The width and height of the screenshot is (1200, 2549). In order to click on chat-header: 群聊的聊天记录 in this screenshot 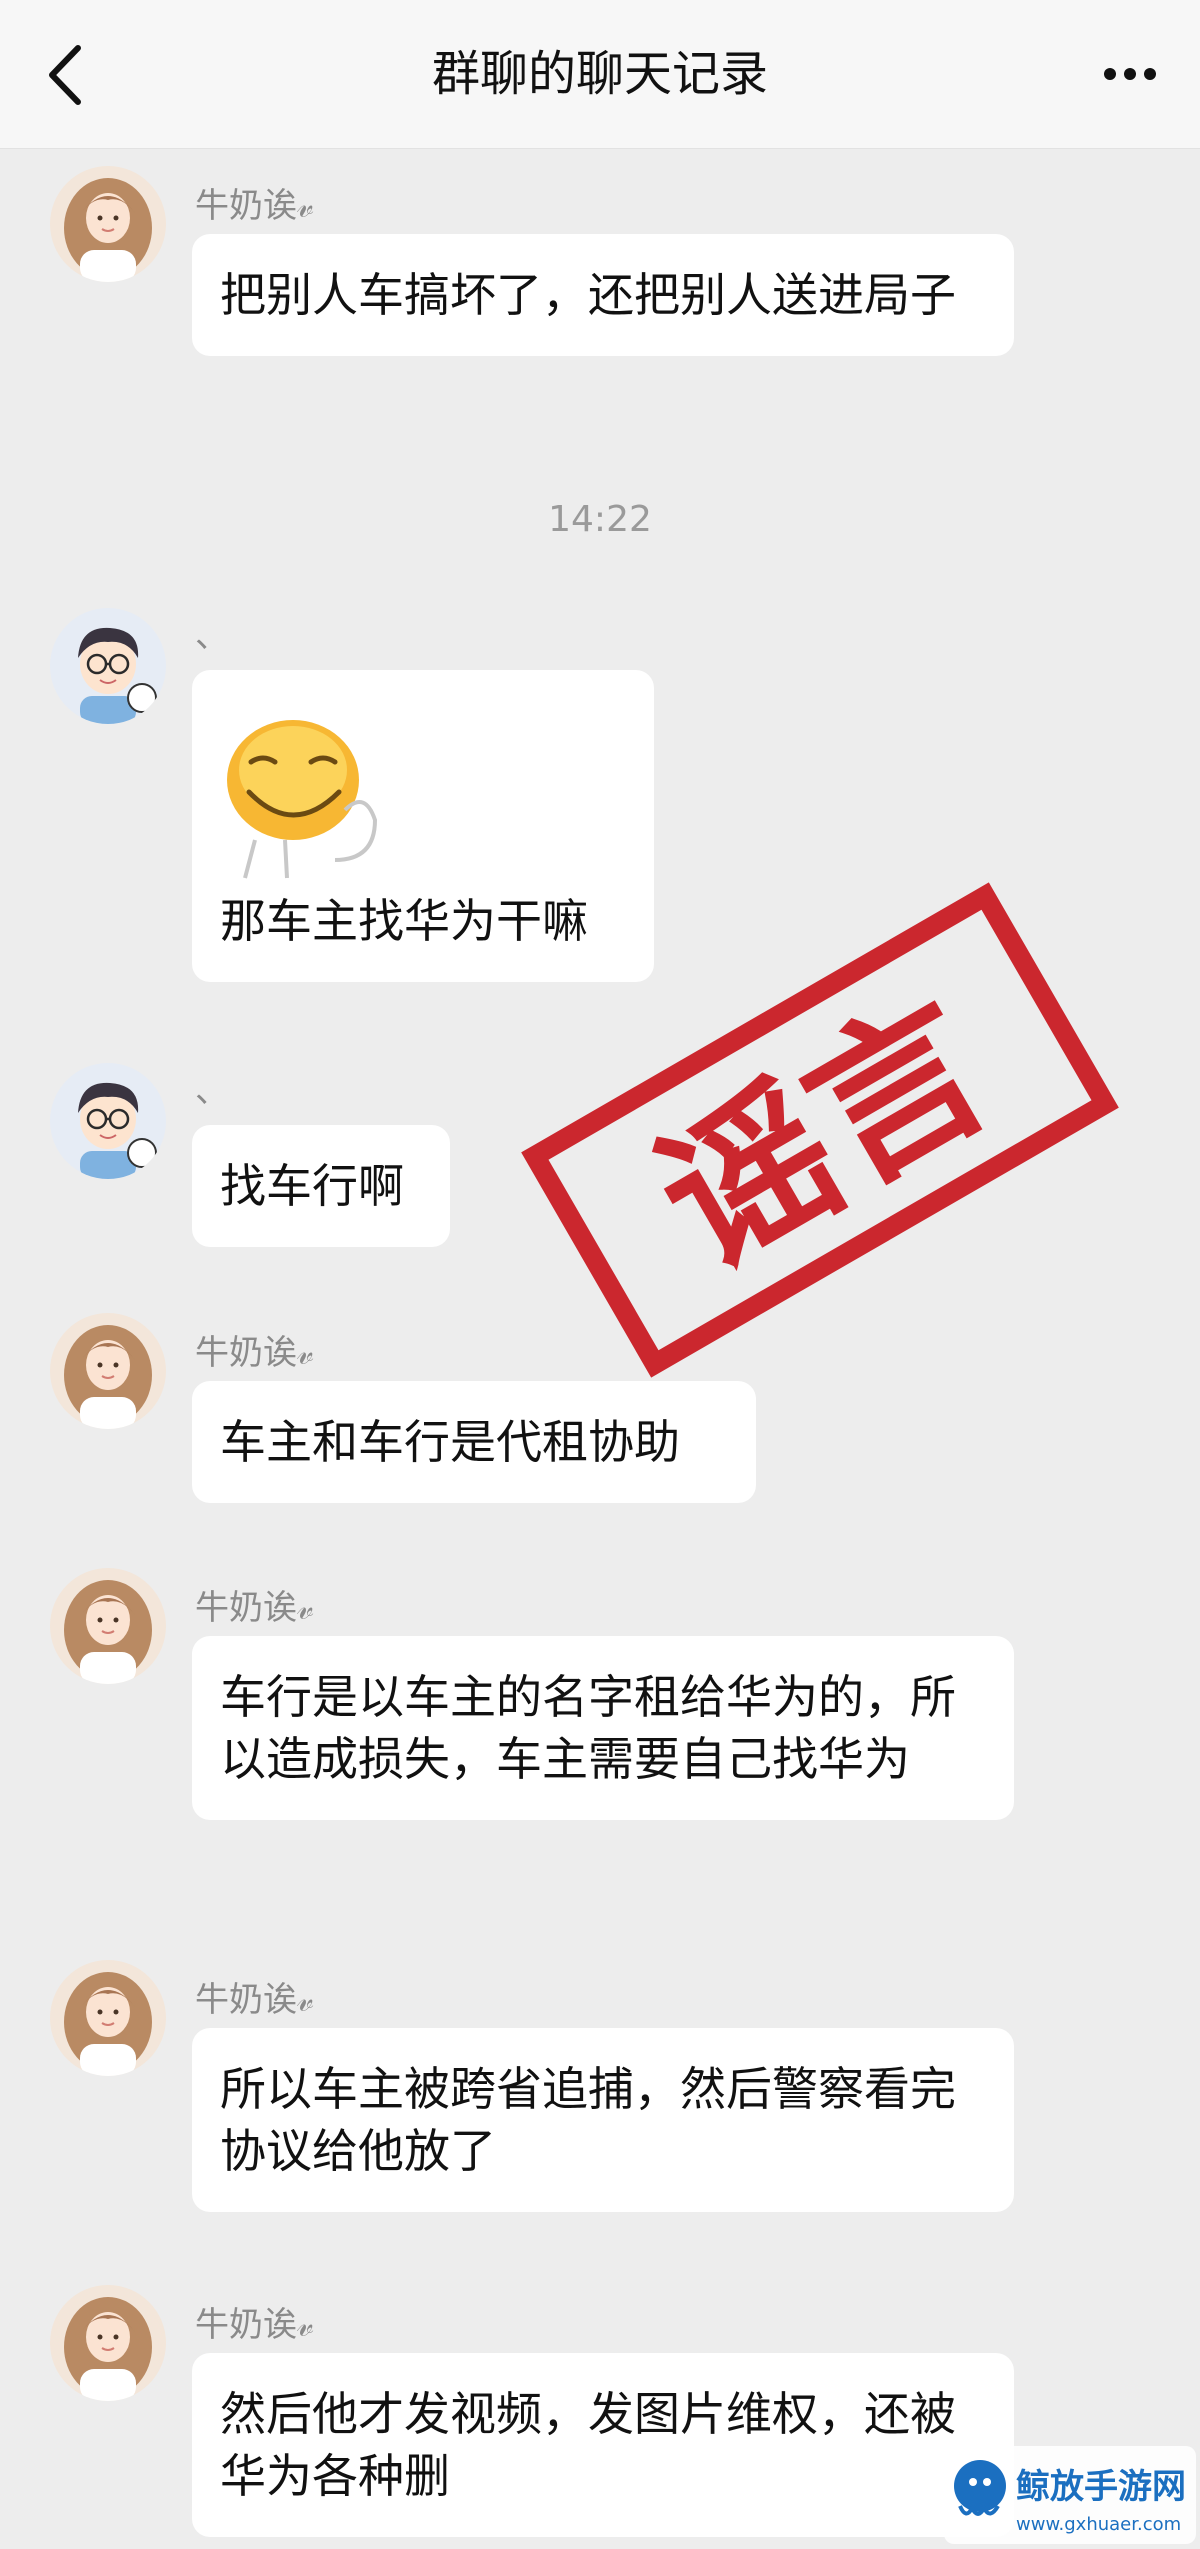, I will do `click(600, 74)`.